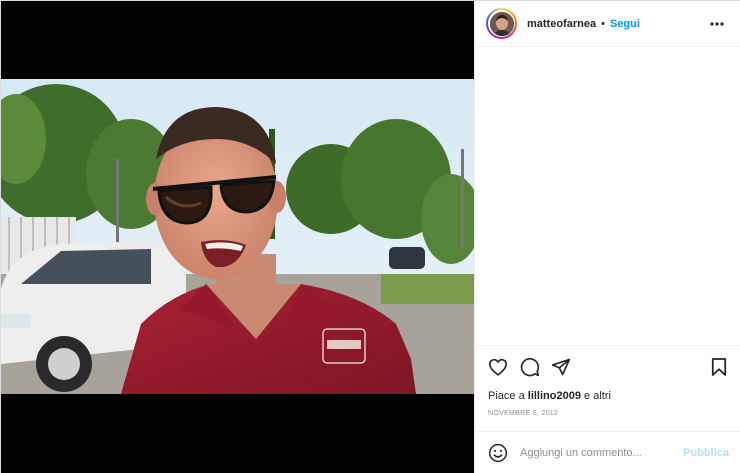 The height and width of the screenshot is (473, 740). I want to click on likes-suffix: e altri, so click(597, 396).